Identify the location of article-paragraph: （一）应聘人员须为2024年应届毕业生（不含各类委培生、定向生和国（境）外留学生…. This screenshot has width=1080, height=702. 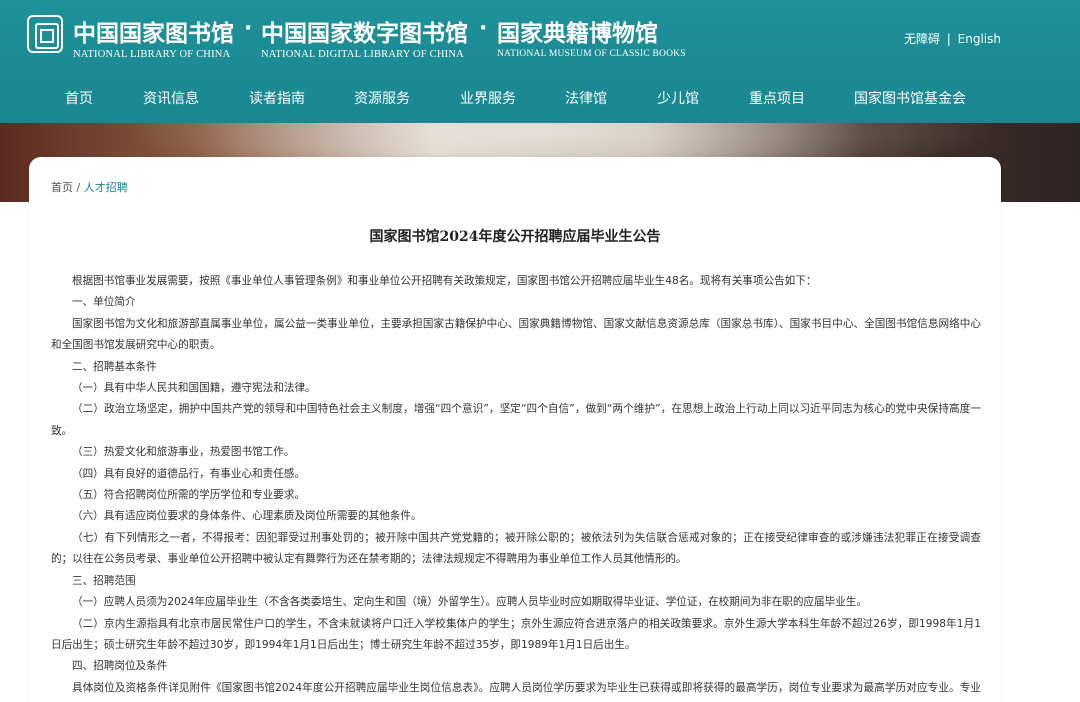
(469, 602).